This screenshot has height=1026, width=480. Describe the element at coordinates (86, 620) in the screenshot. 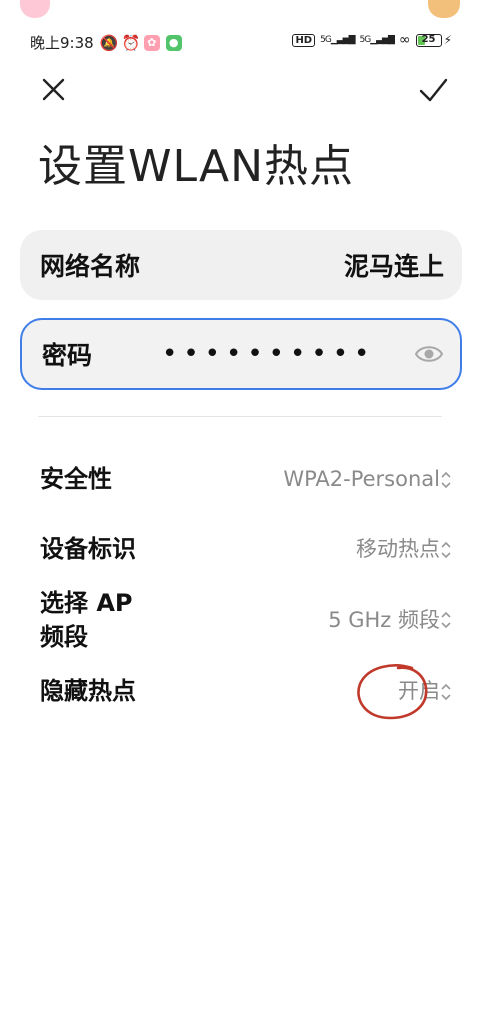

I see `ap-band-label: 选择 AP 频段` at that location.